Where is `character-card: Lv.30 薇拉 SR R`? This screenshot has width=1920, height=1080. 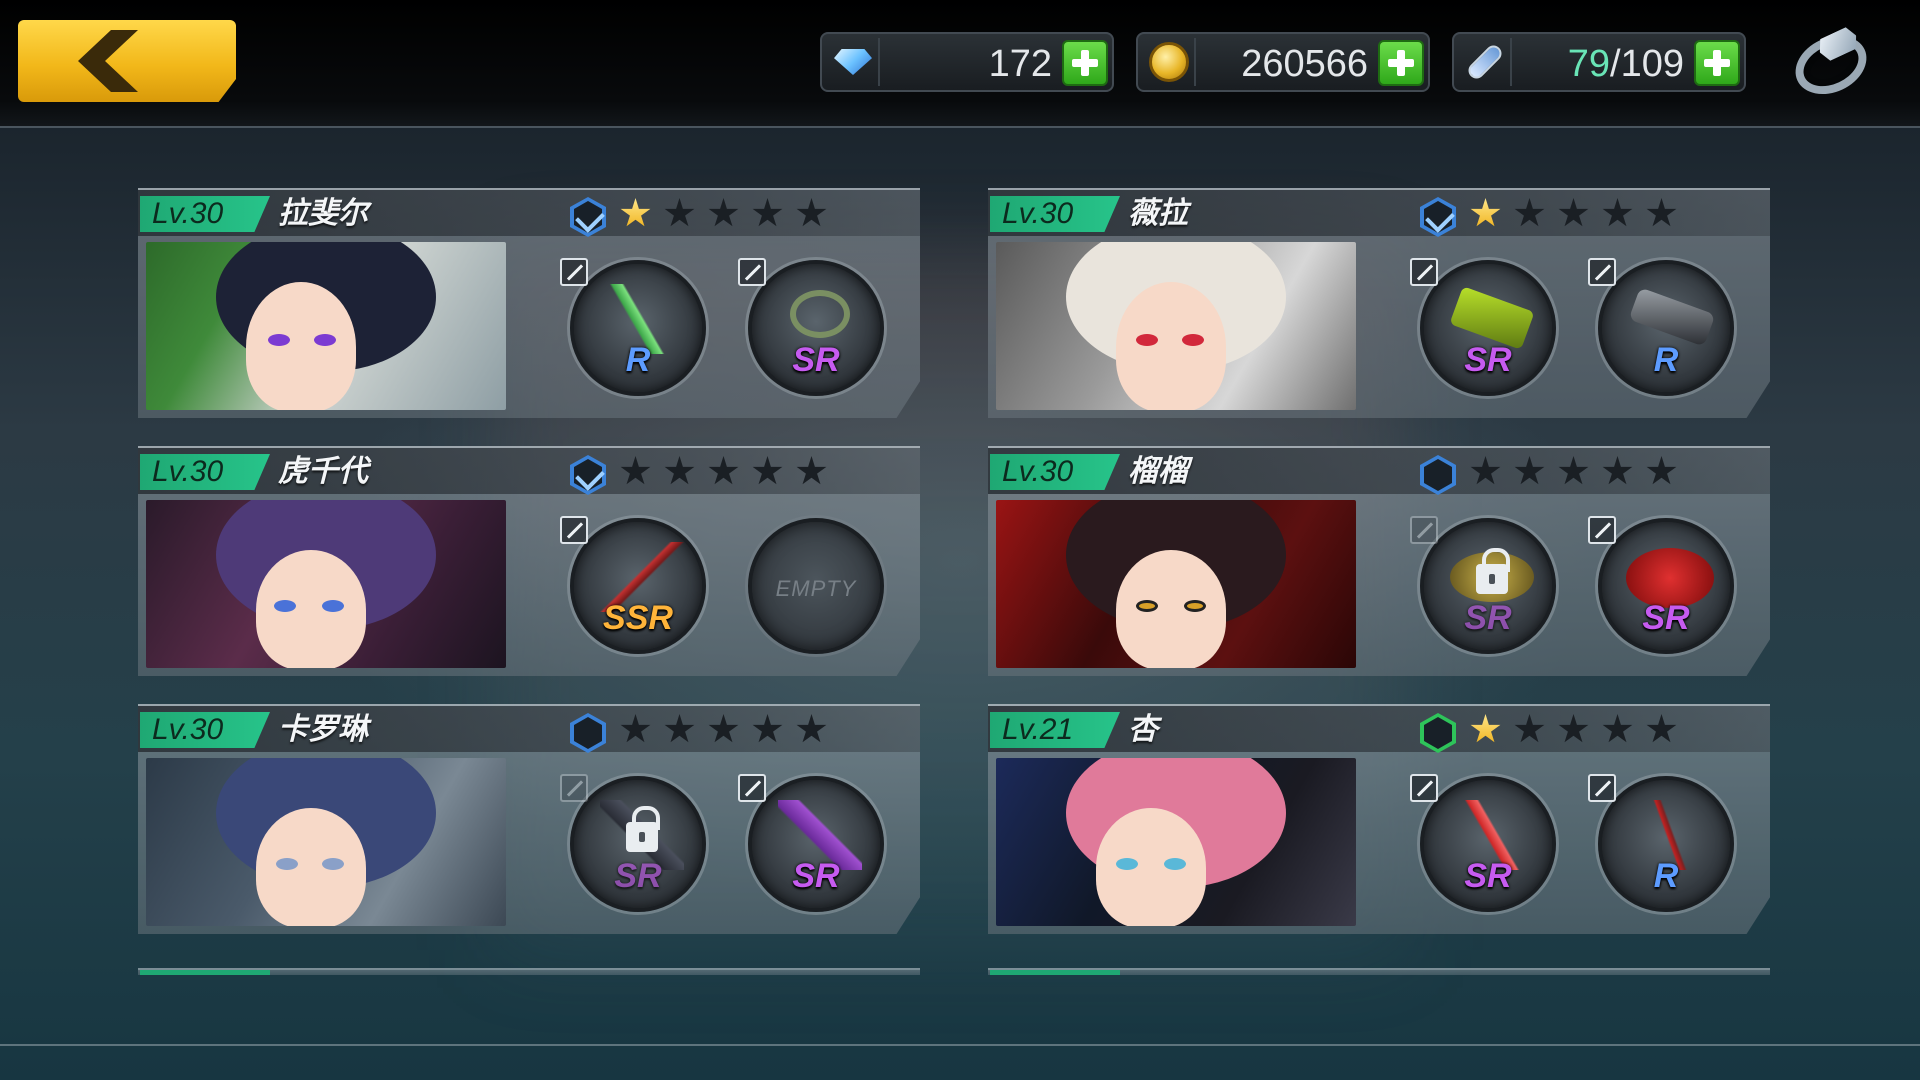
character-card: Lv.30 薇拉 SR R is located at coordinates (1379, 303).